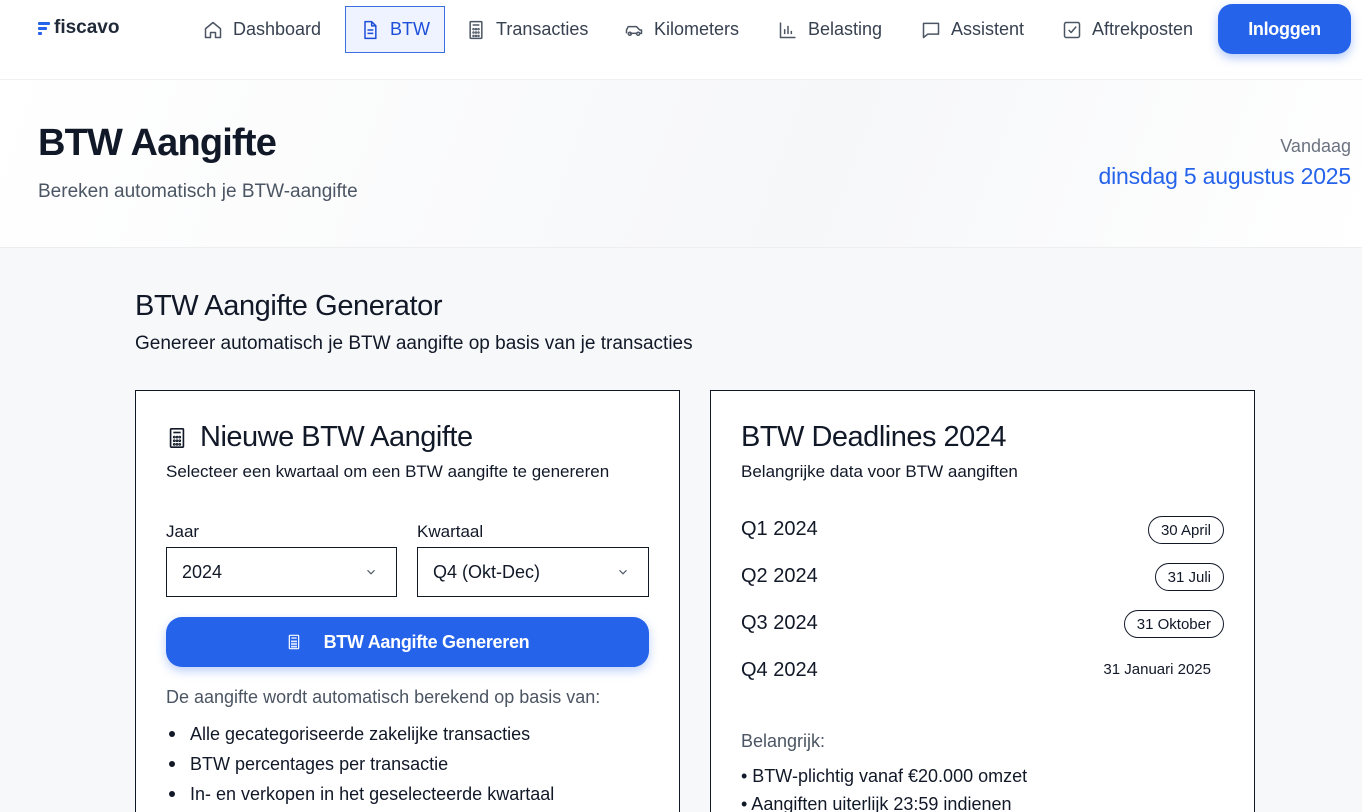 This screenshot has height=812, width=1362. Describe the element at coordinates (410, 29) in the screenshot. I see `nav-label: BTW` at that location.